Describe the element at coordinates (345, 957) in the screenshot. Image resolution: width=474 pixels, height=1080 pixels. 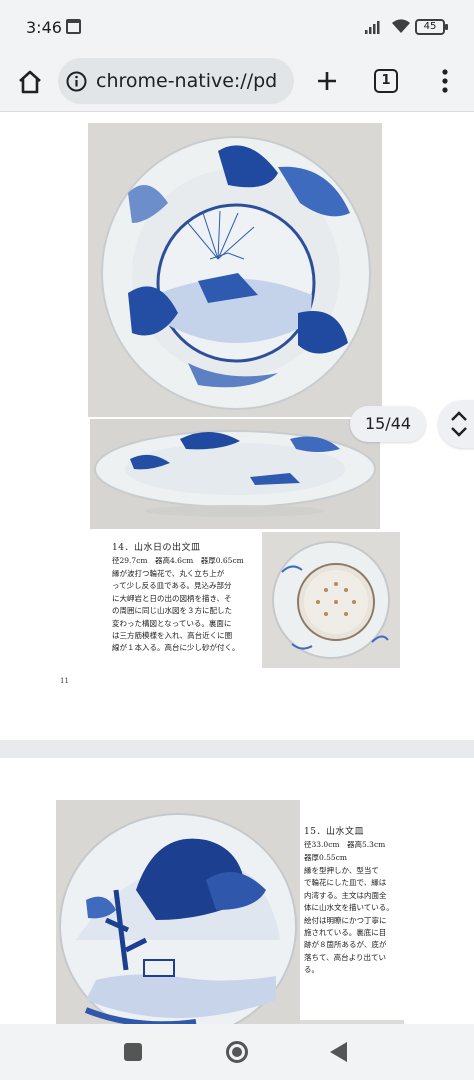
I see `caption-line: 落ちて、高台より出てい` at that location.